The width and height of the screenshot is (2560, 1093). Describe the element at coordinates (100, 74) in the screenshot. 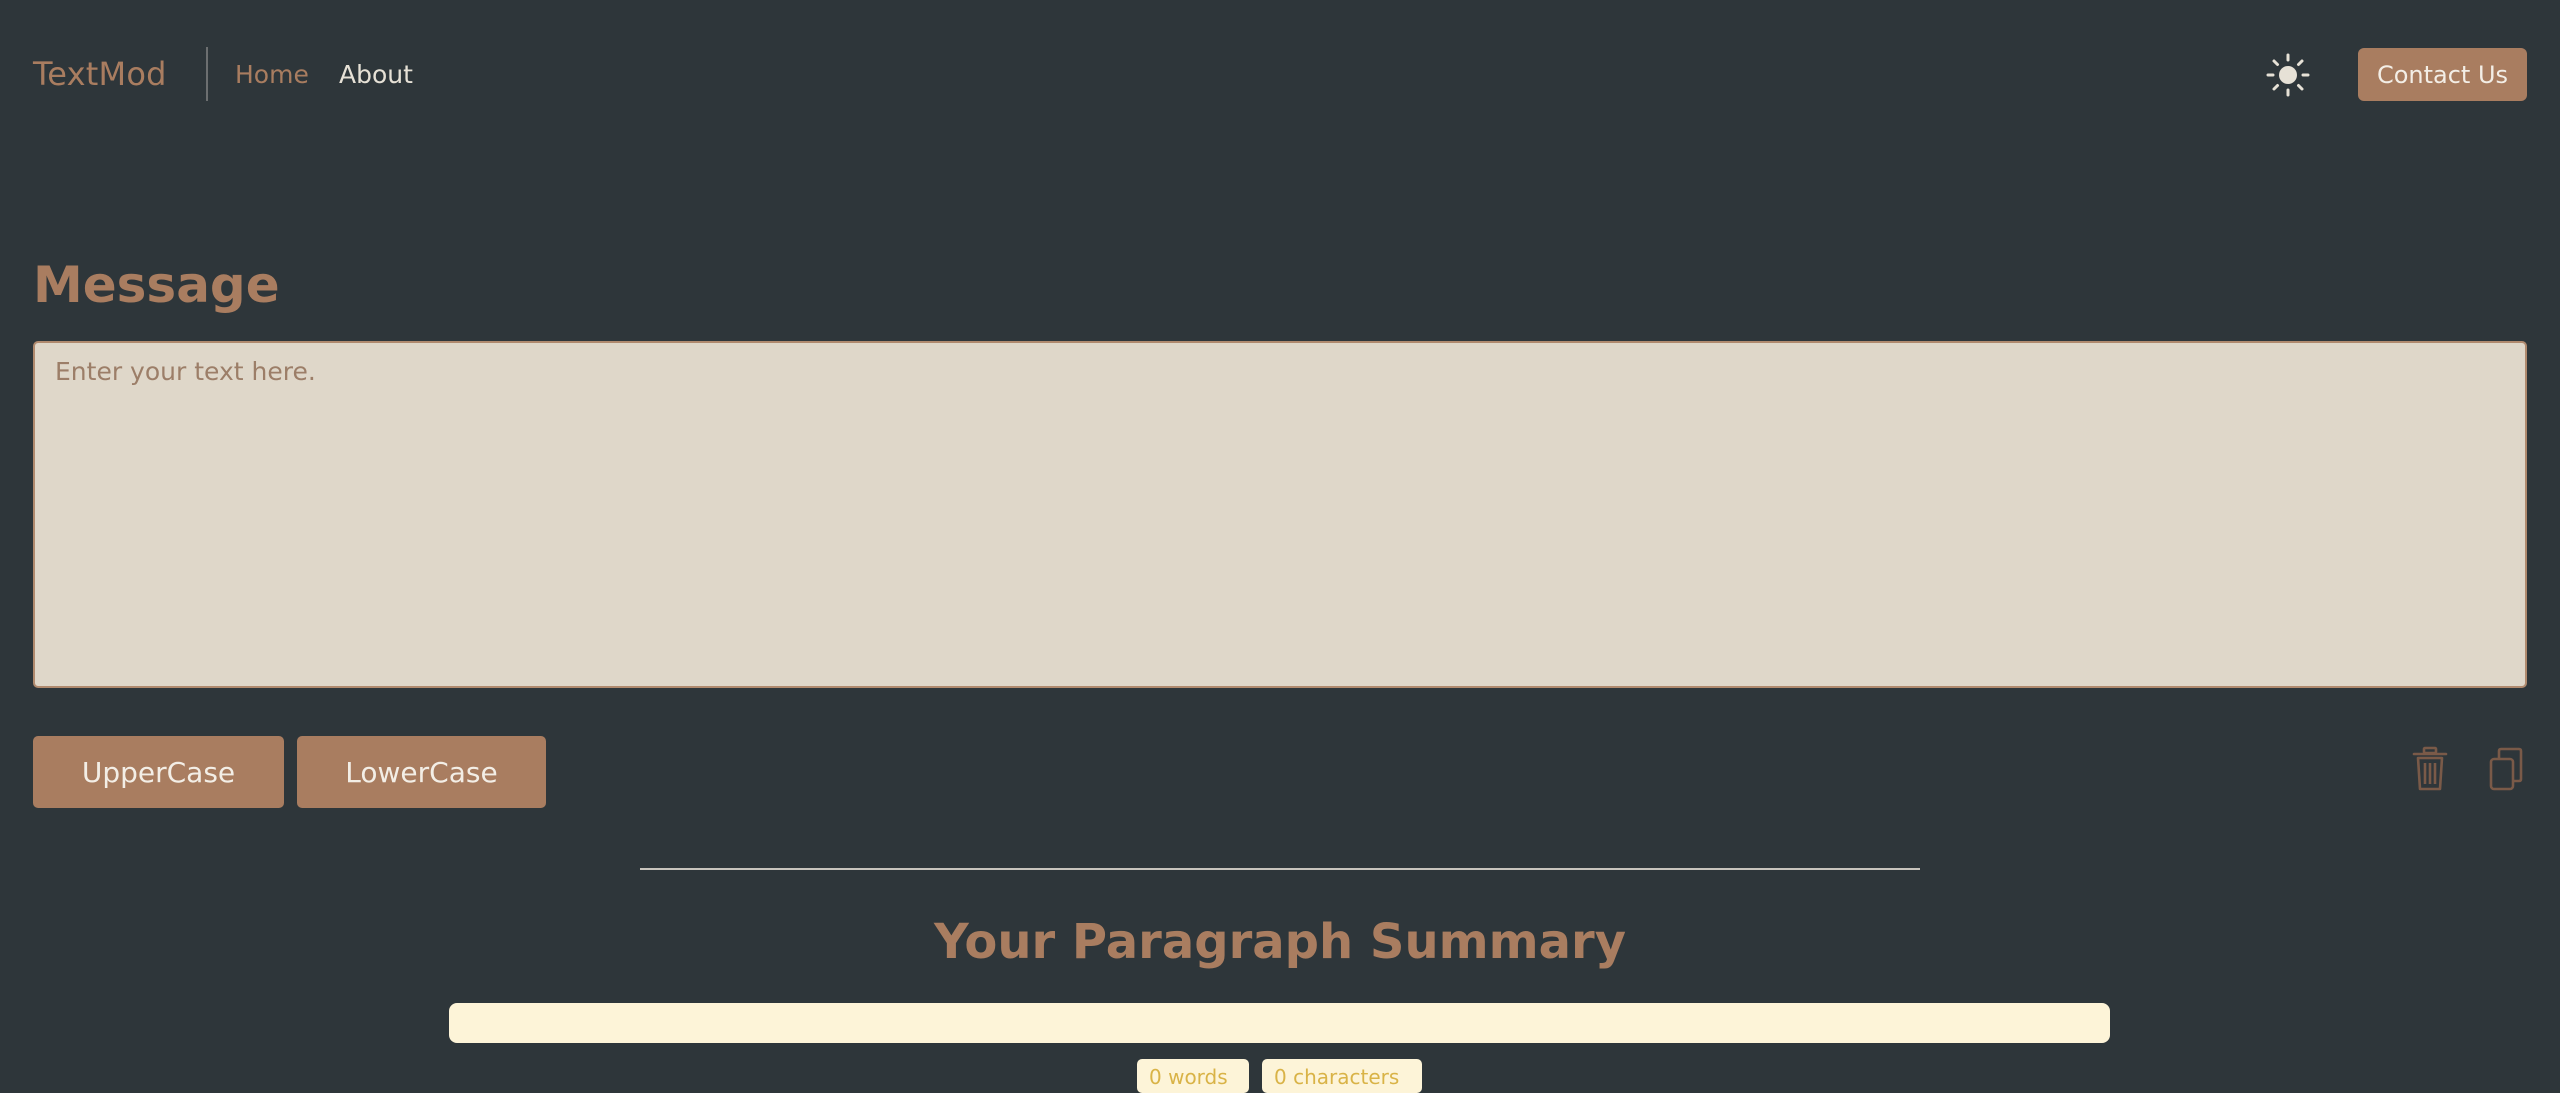

I see `brand-logo: TextMod` at that location.